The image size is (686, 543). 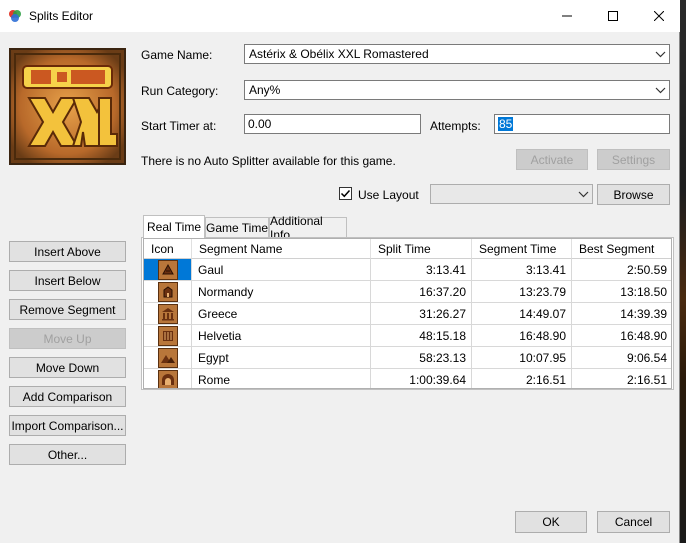 What do you see at coordinates (633, 159) in the screenshot?
I see `settings-button: Settings` at bounding box center [633, 159].